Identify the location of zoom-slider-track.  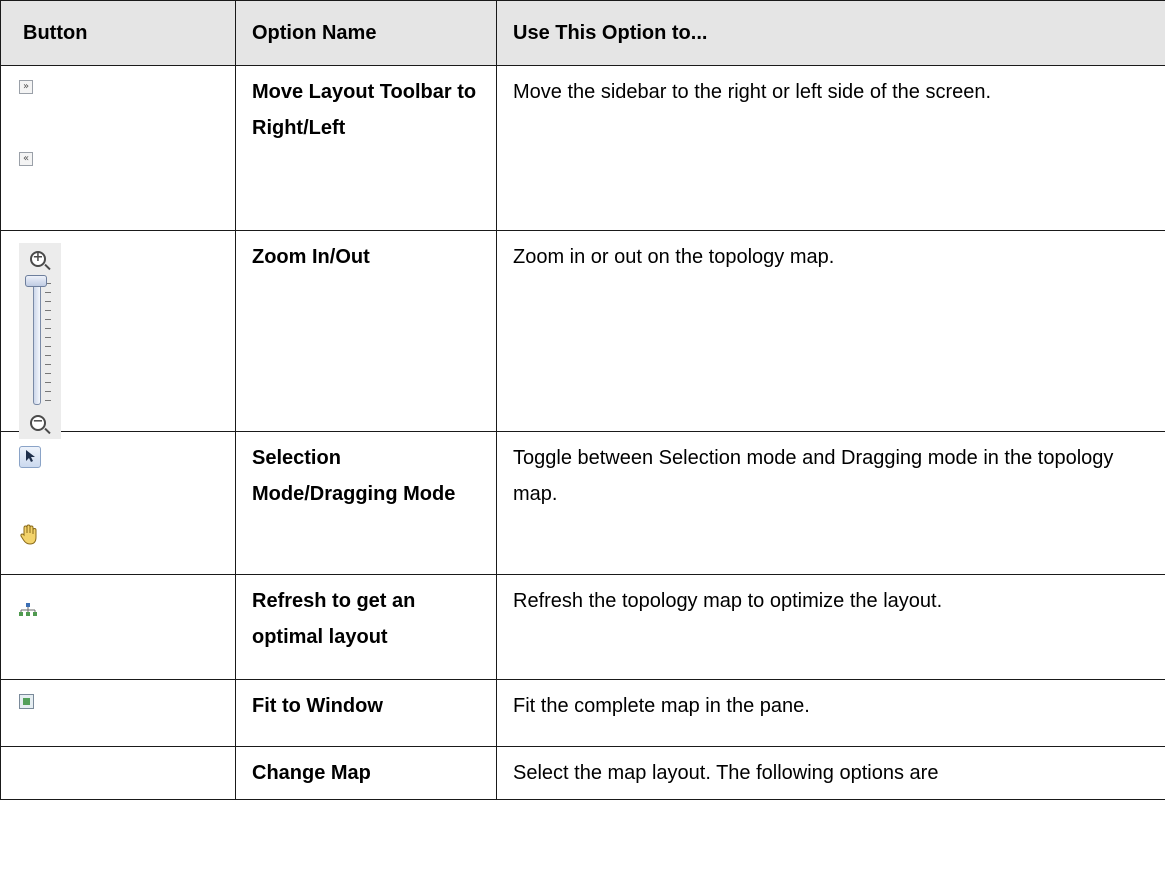
(37, 343).